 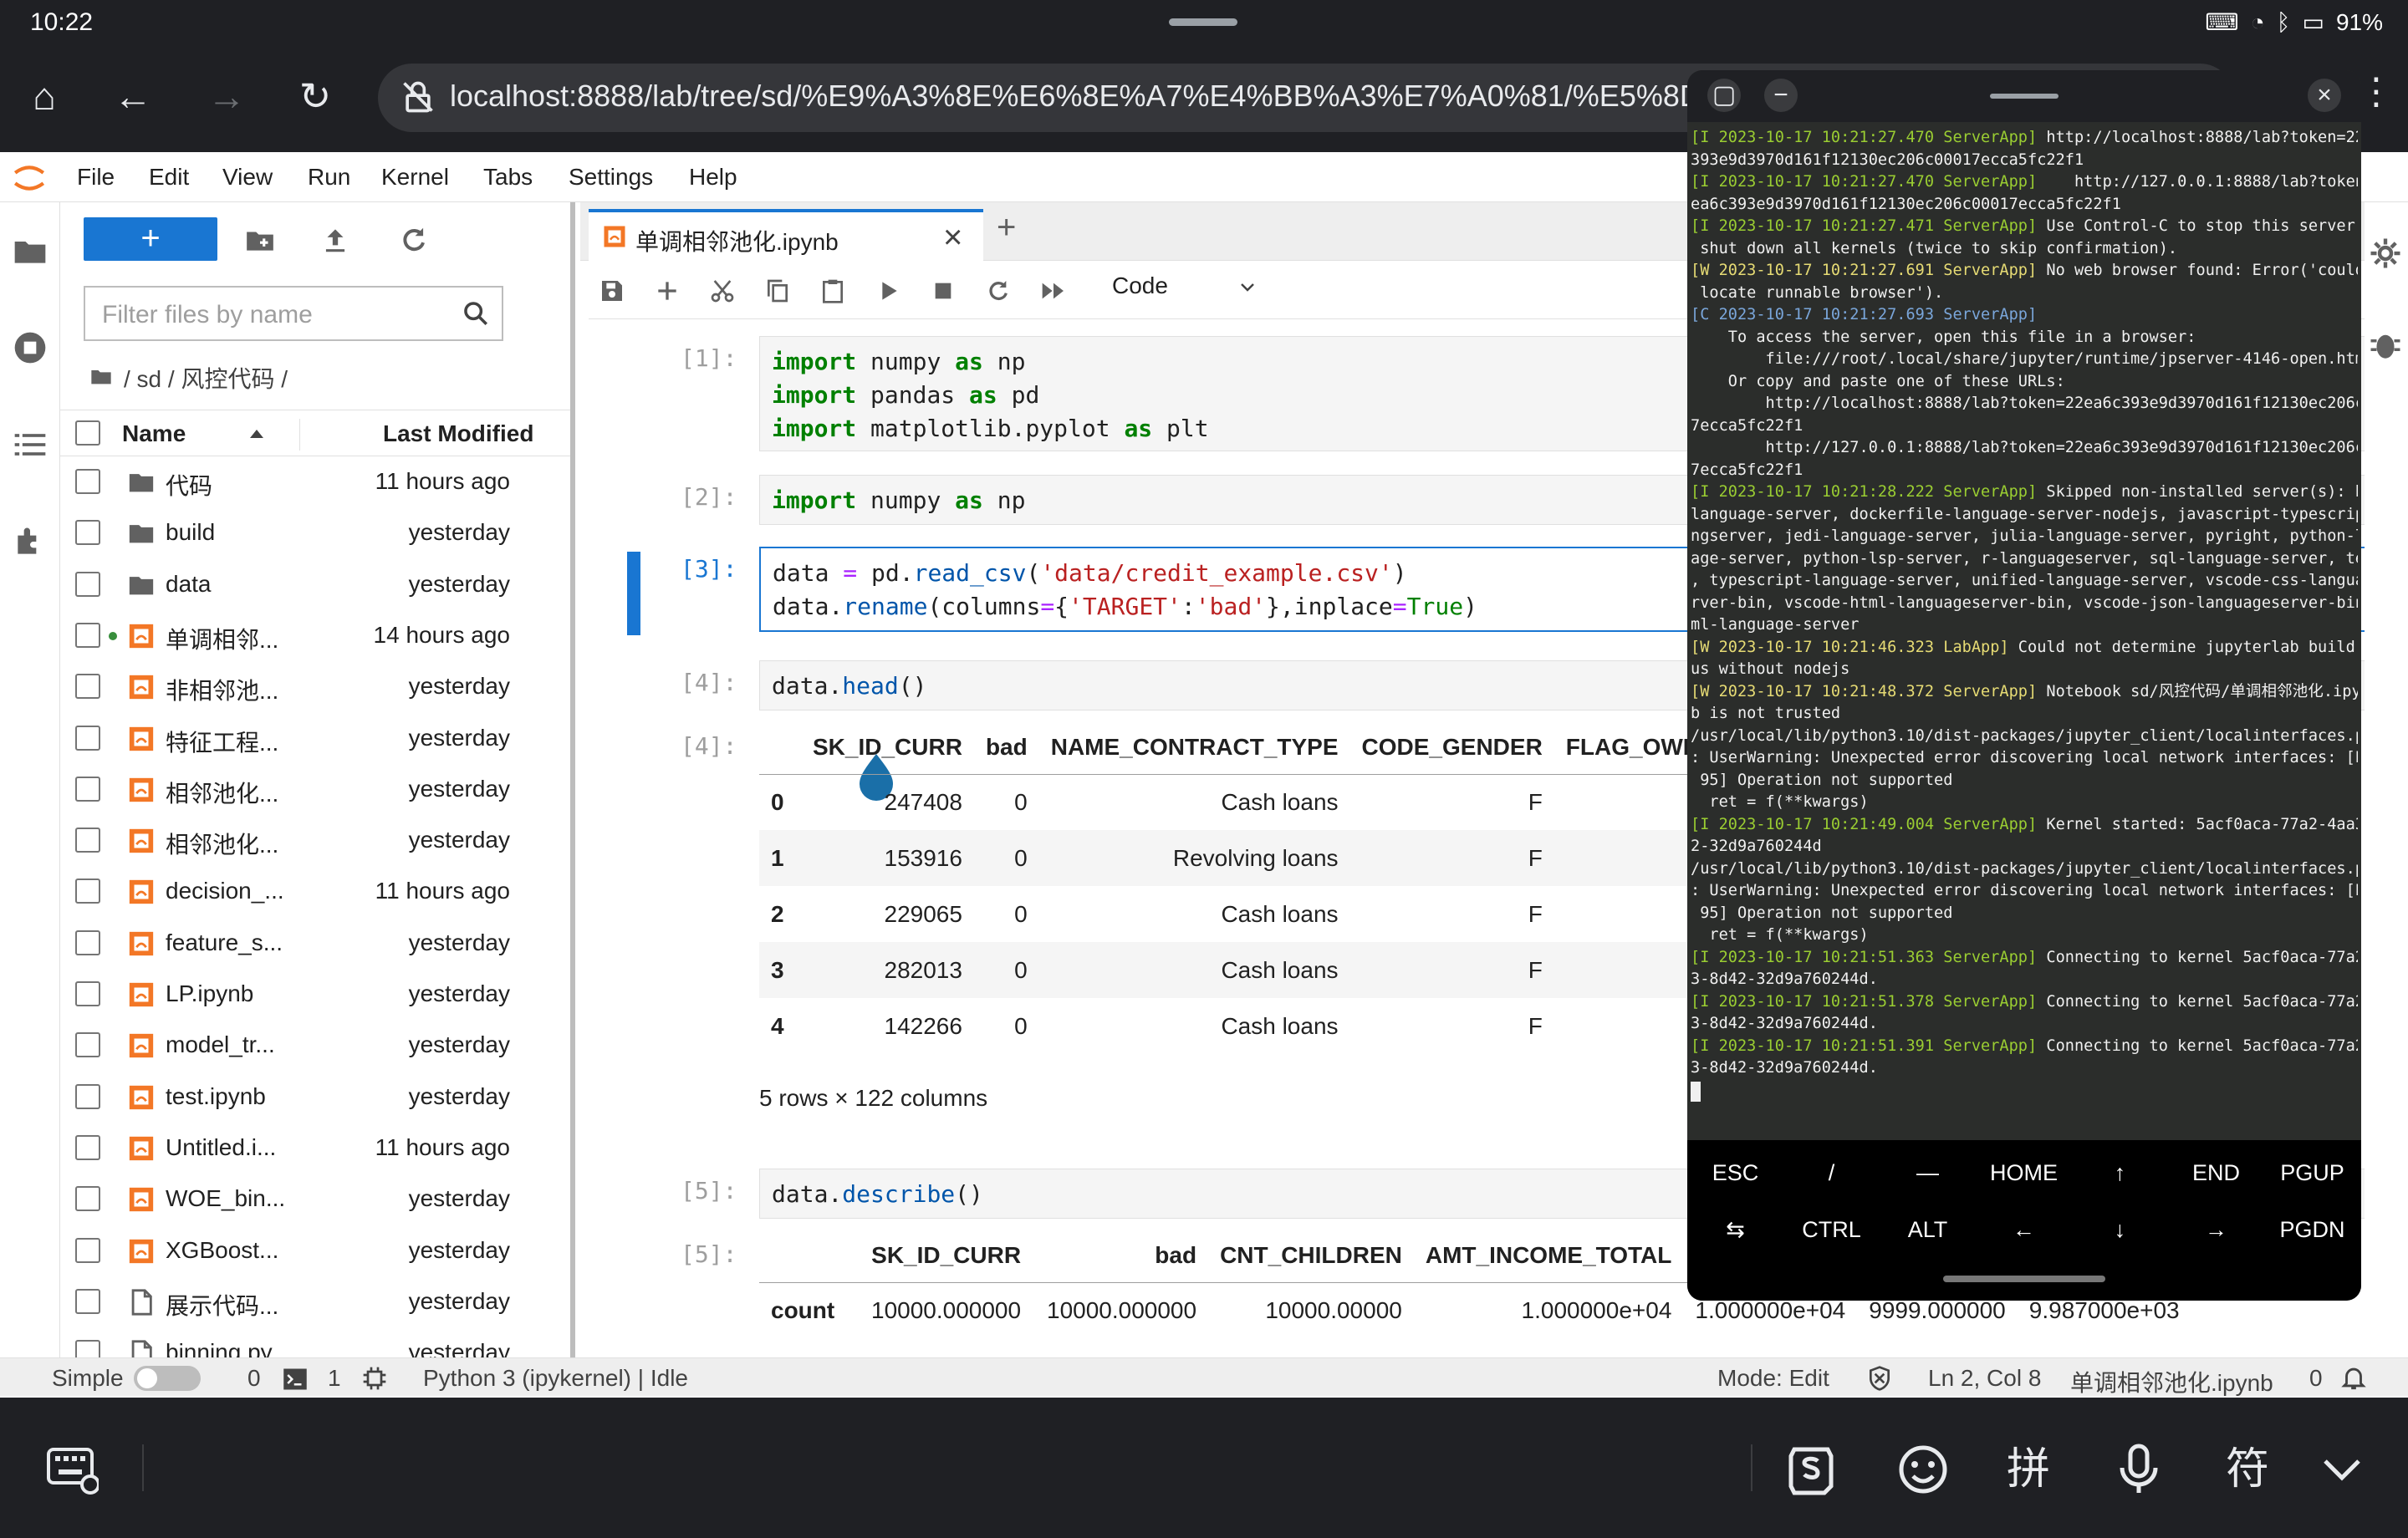 What do you see at coordinates (998, 291) in the screenshot?
I see `restart-icon` at bounding box center [998, 291].